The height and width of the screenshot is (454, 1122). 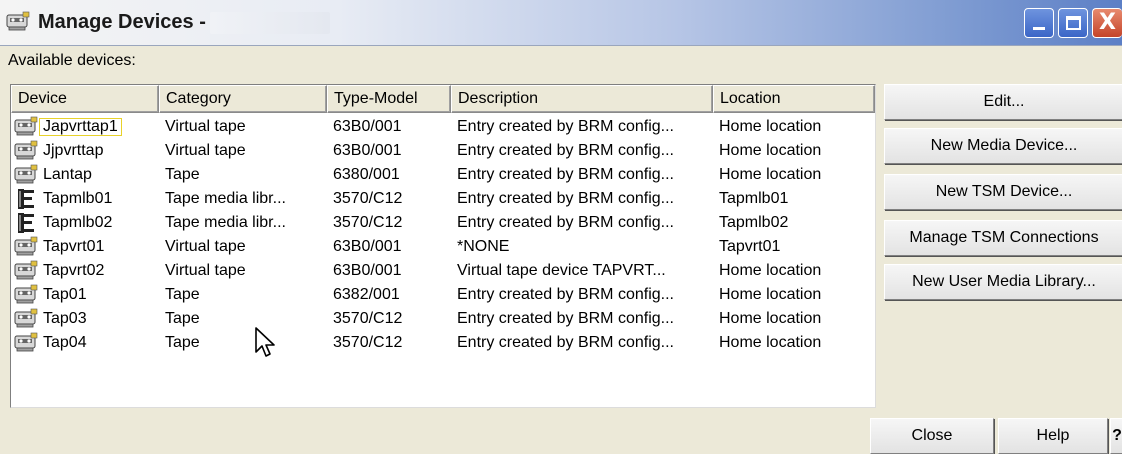 What do you see at coordinates (78, 222) in the screenshot?
I see `device-name: Tapmlb02` at bounding box center [78, 222].